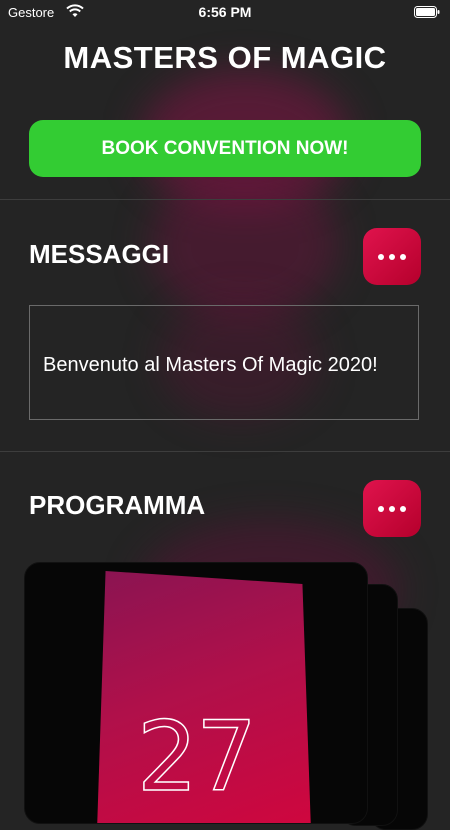 Image resolution: width=450 pixels, height=830 pixels. I want to click on app-title: MASTERS OF MAGIC, so click(225, 57).